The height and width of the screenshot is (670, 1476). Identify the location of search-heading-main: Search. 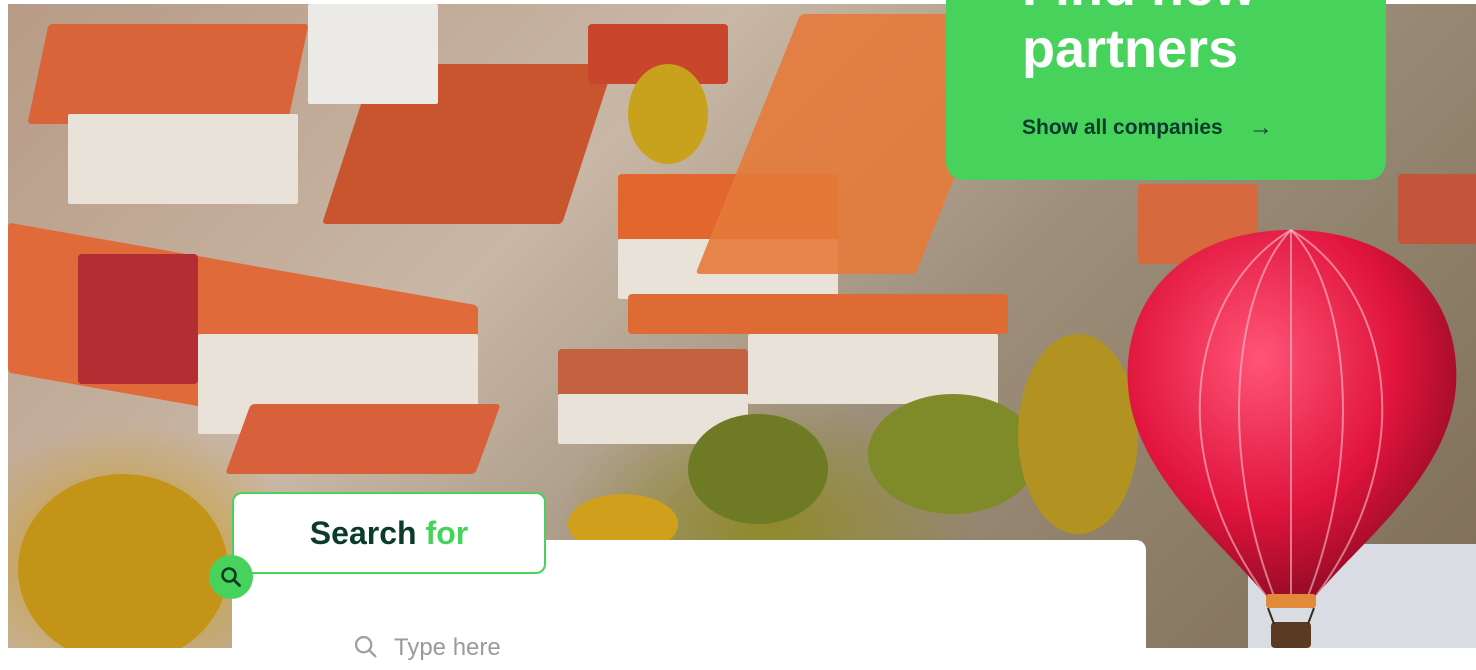
(363, 532).